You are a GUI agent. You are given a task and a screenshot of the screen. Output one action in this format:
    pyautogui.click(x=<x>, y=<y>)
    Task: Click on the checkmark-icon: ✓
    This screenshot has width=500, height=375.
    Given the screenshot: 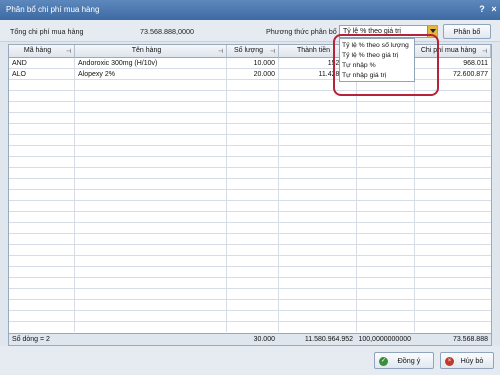 What is the action you would take?
    pyautogui.click(x=383, y=361)
    